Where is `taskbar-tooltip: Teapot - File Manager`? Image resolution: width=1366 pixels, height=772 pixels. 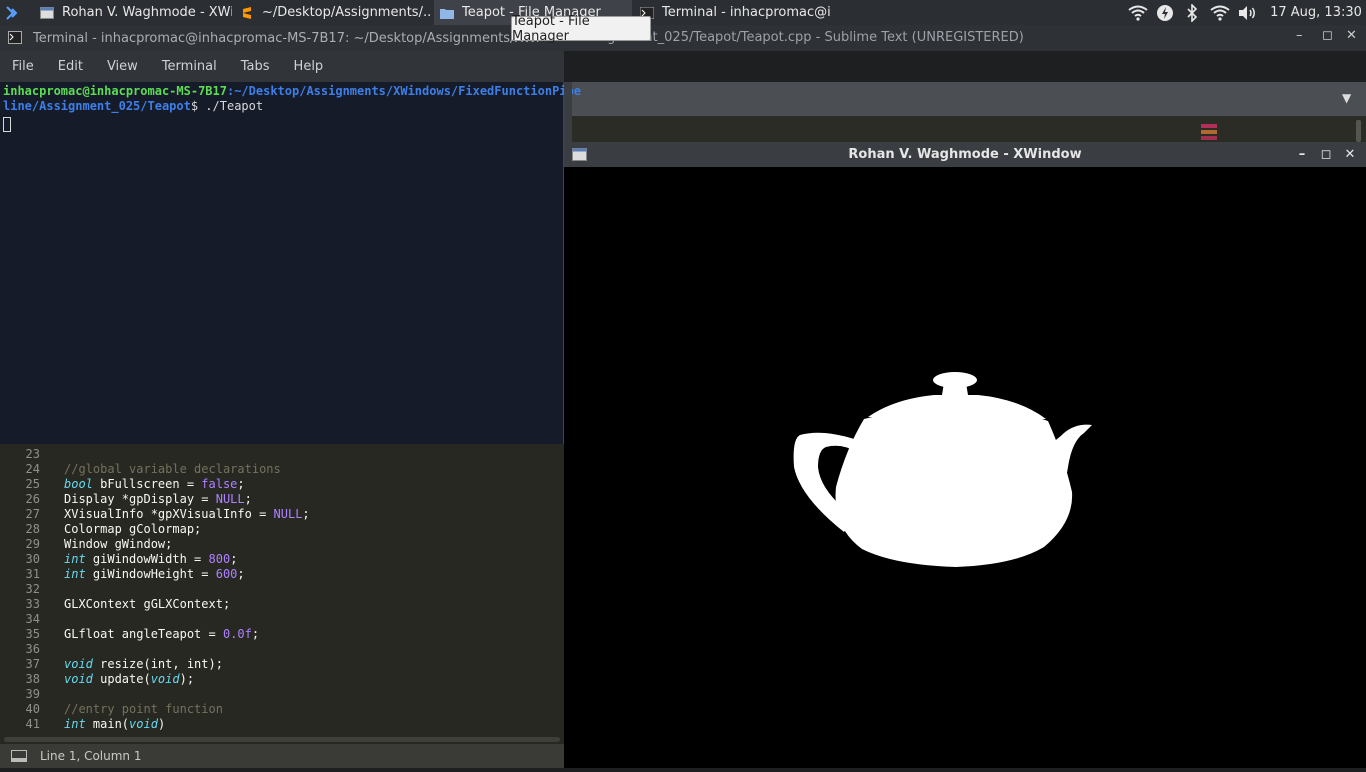 taskbar-tooltip: Teapot - File Manager is located at coordinates (581, 29).